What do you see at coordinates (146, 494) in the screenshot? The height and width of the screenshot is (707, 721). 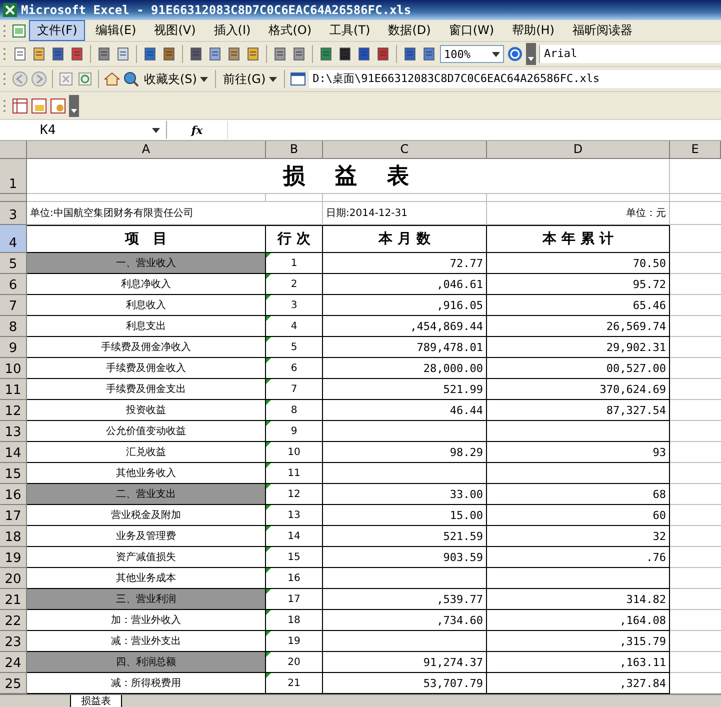 I see `item-cell: 二、营业支出` at bounding box center [146, 494].